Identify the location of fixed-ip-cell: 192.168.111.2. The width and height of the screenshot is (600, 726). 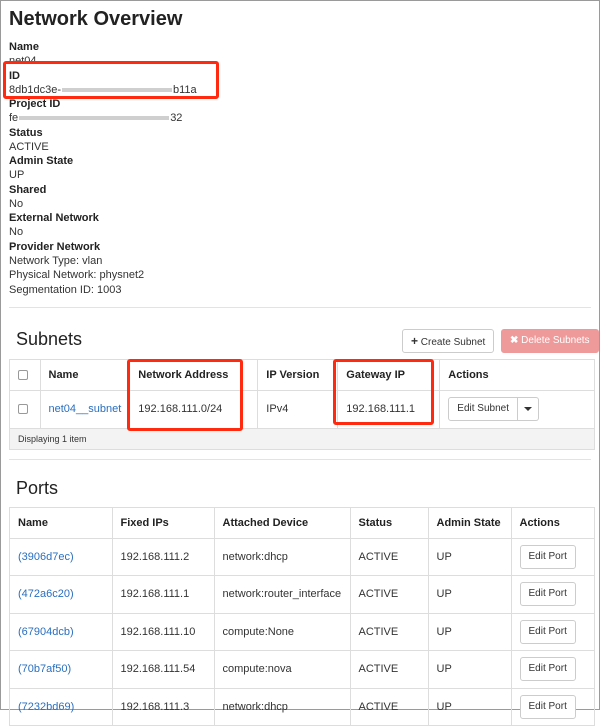
(163, 557).